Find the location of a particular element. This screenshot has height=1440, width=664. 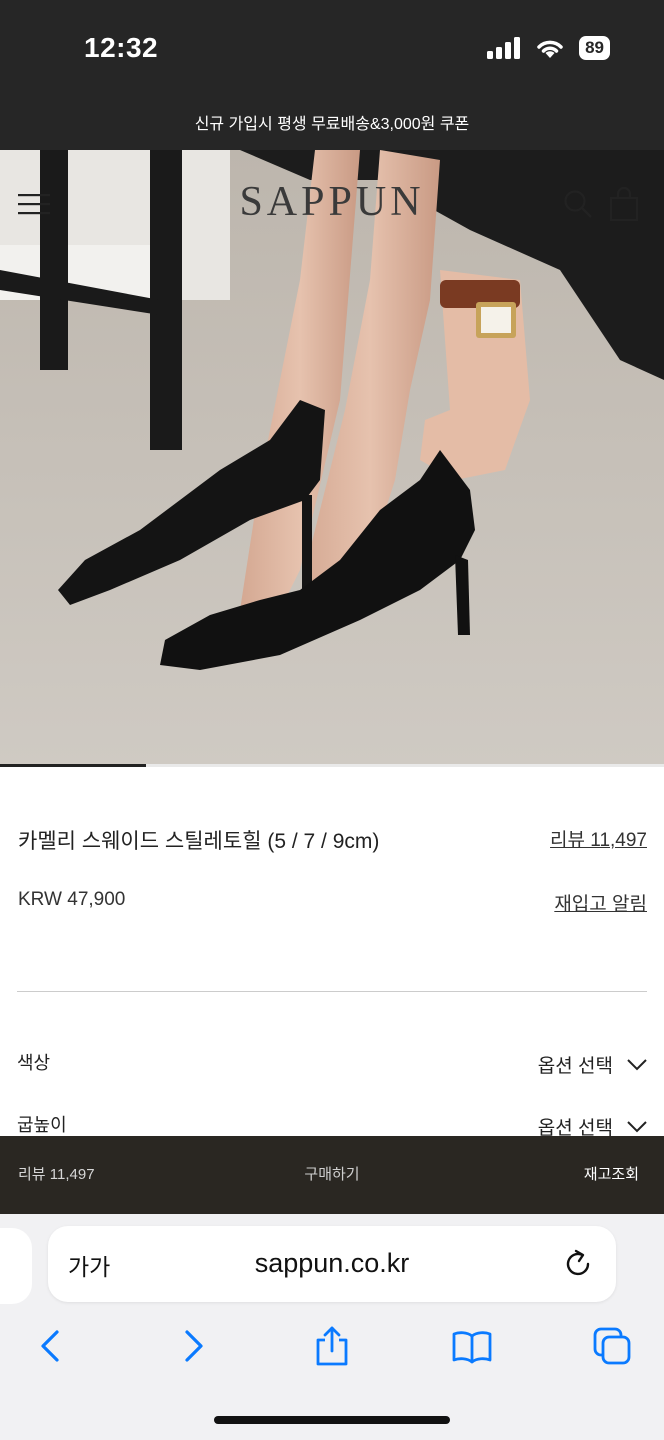

reload-icon is located at coordinates (578, 1262).